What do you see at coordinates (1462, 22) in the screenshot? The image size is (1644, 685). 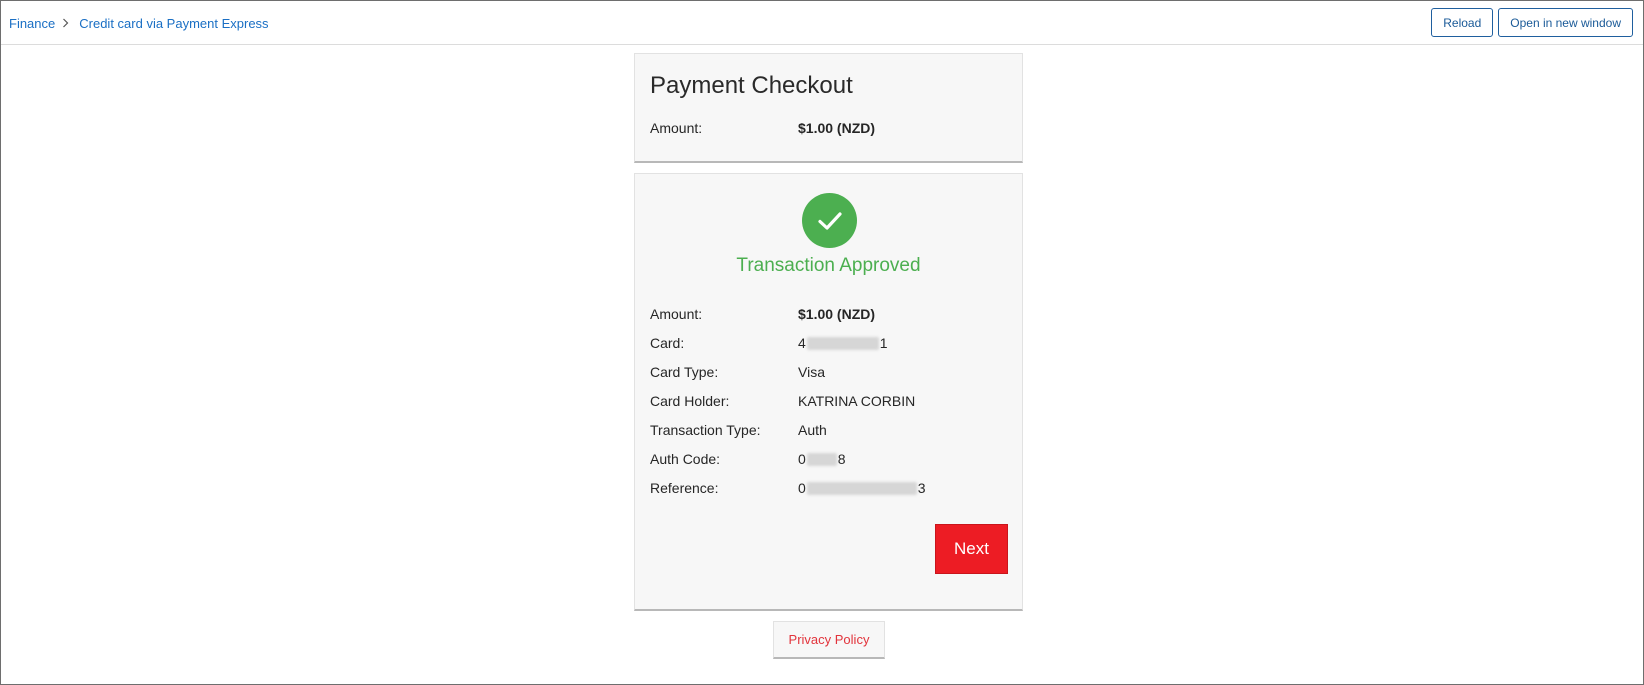 I see `reload-button: Reload` at bounding box center [1462, 22].